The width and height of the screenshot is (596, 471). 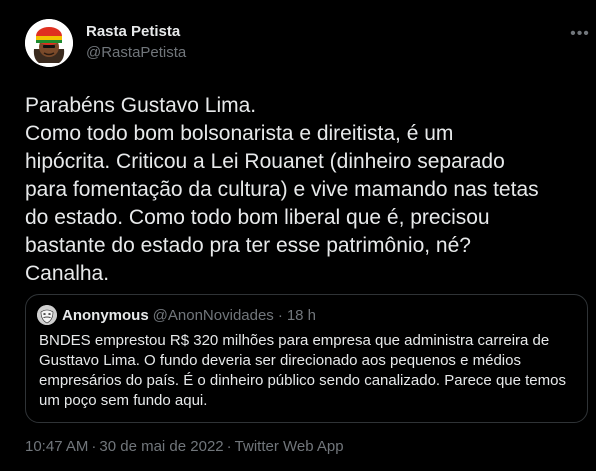 I want to click on tweet-source: Twitter Web App, so click(x=289, y=446).